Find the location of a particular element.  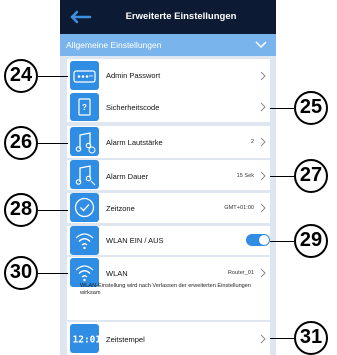

row-alarm-volume: Alarm Lautstärke 2 is located at coordinates (168, 142).